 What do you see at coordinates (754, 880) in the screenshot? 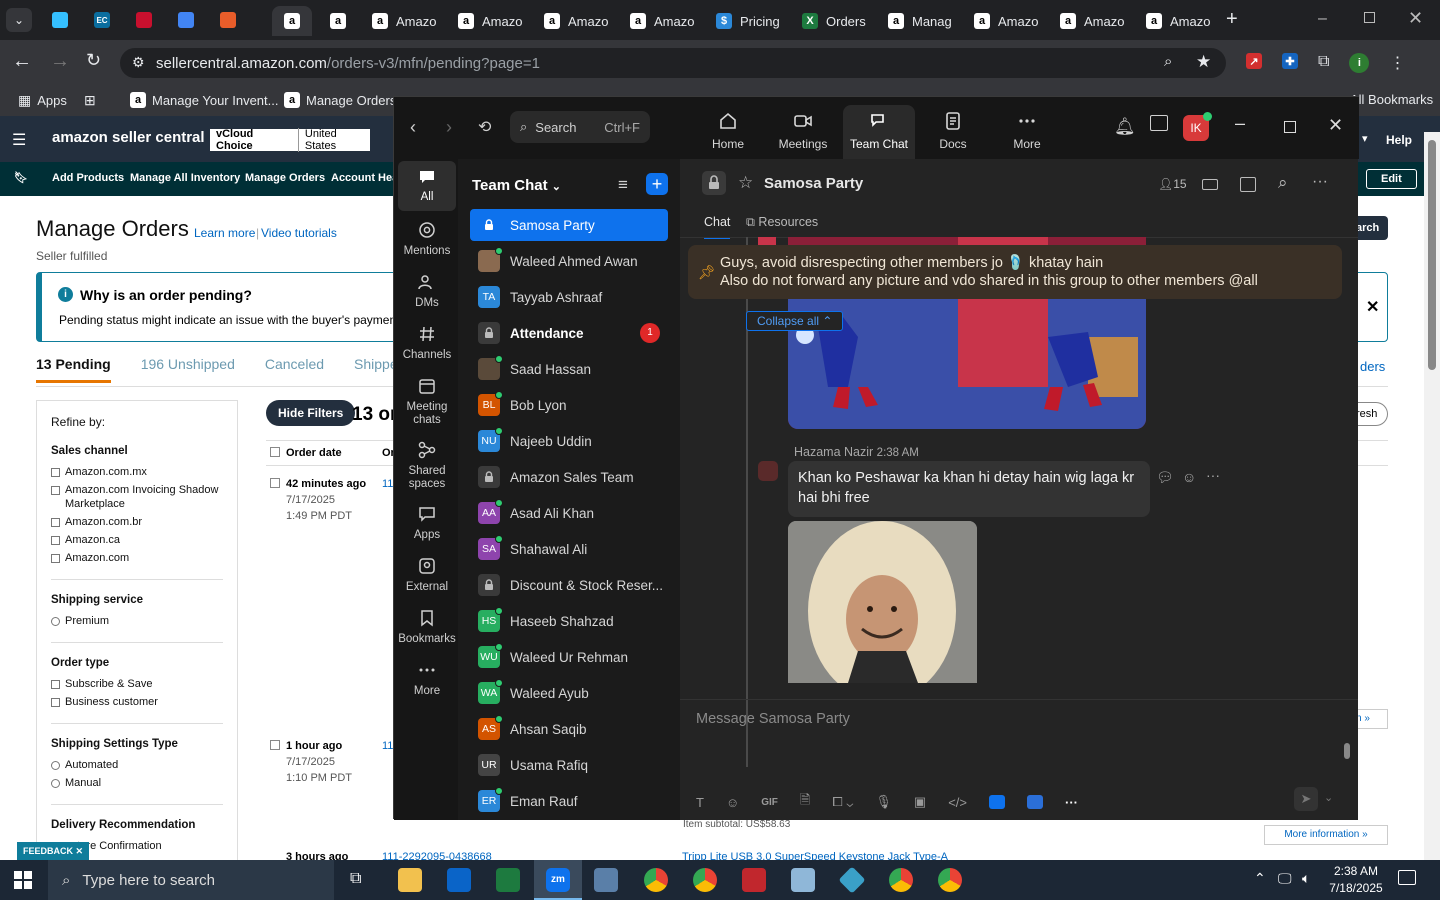
I see `filezilla-icon` at bounding box center [754, 880].